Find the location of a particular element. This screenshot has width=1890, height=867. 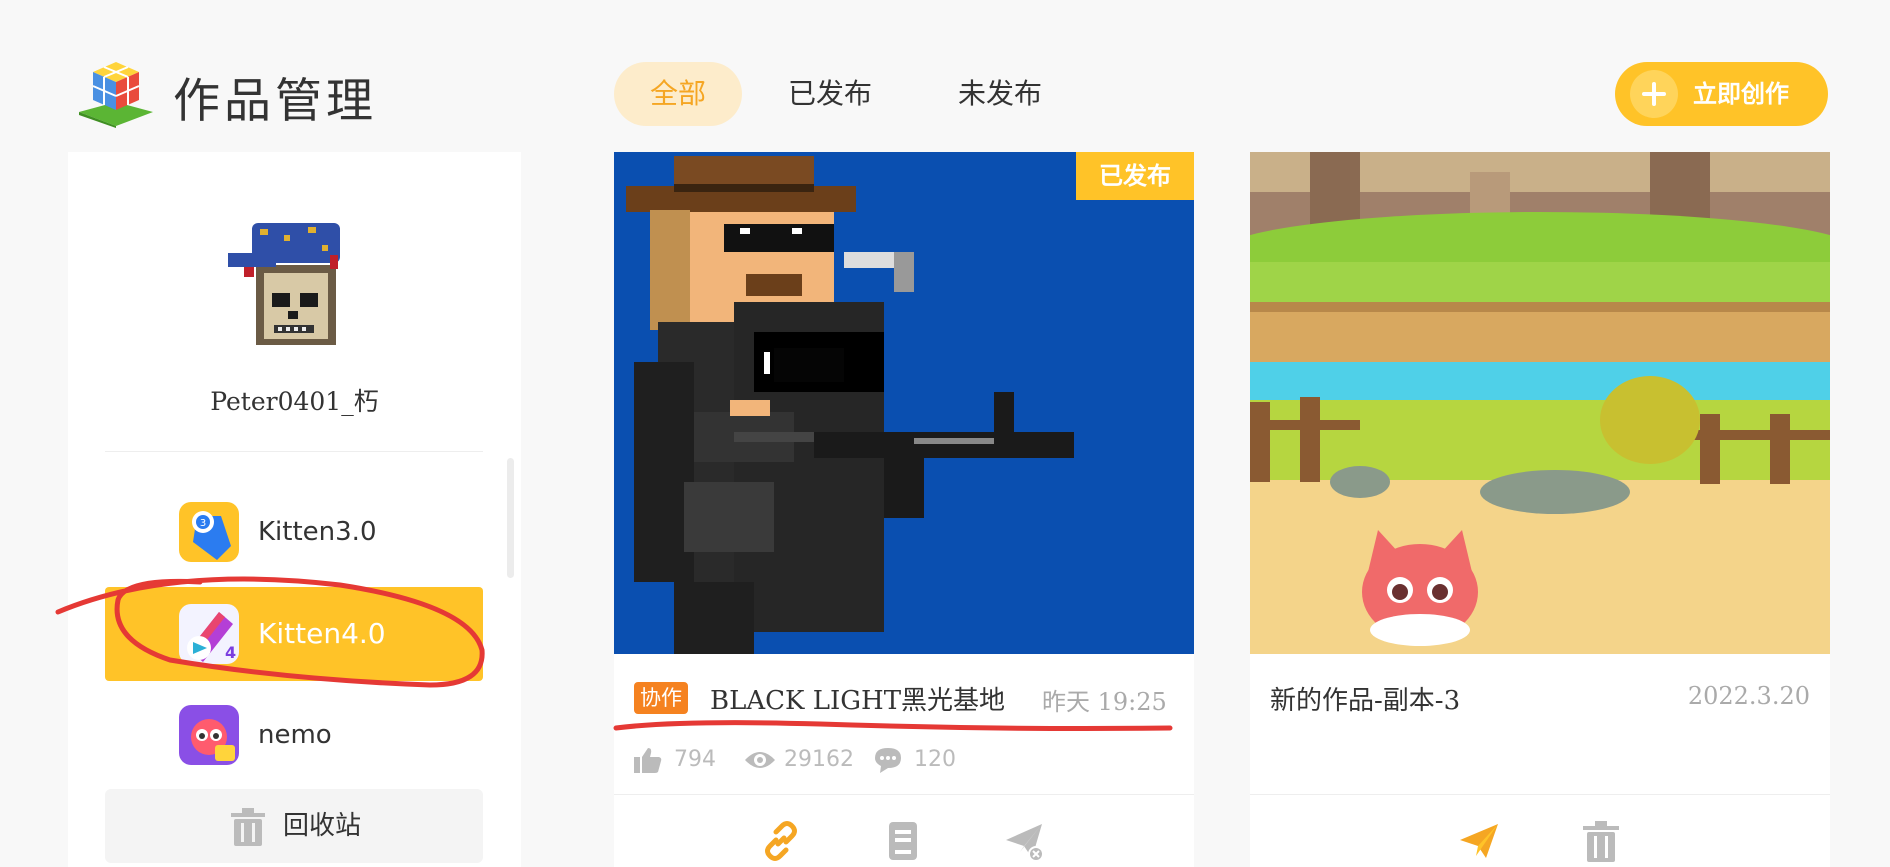

kitten4-app-icon: 4 is located at coordinates (209, 634).